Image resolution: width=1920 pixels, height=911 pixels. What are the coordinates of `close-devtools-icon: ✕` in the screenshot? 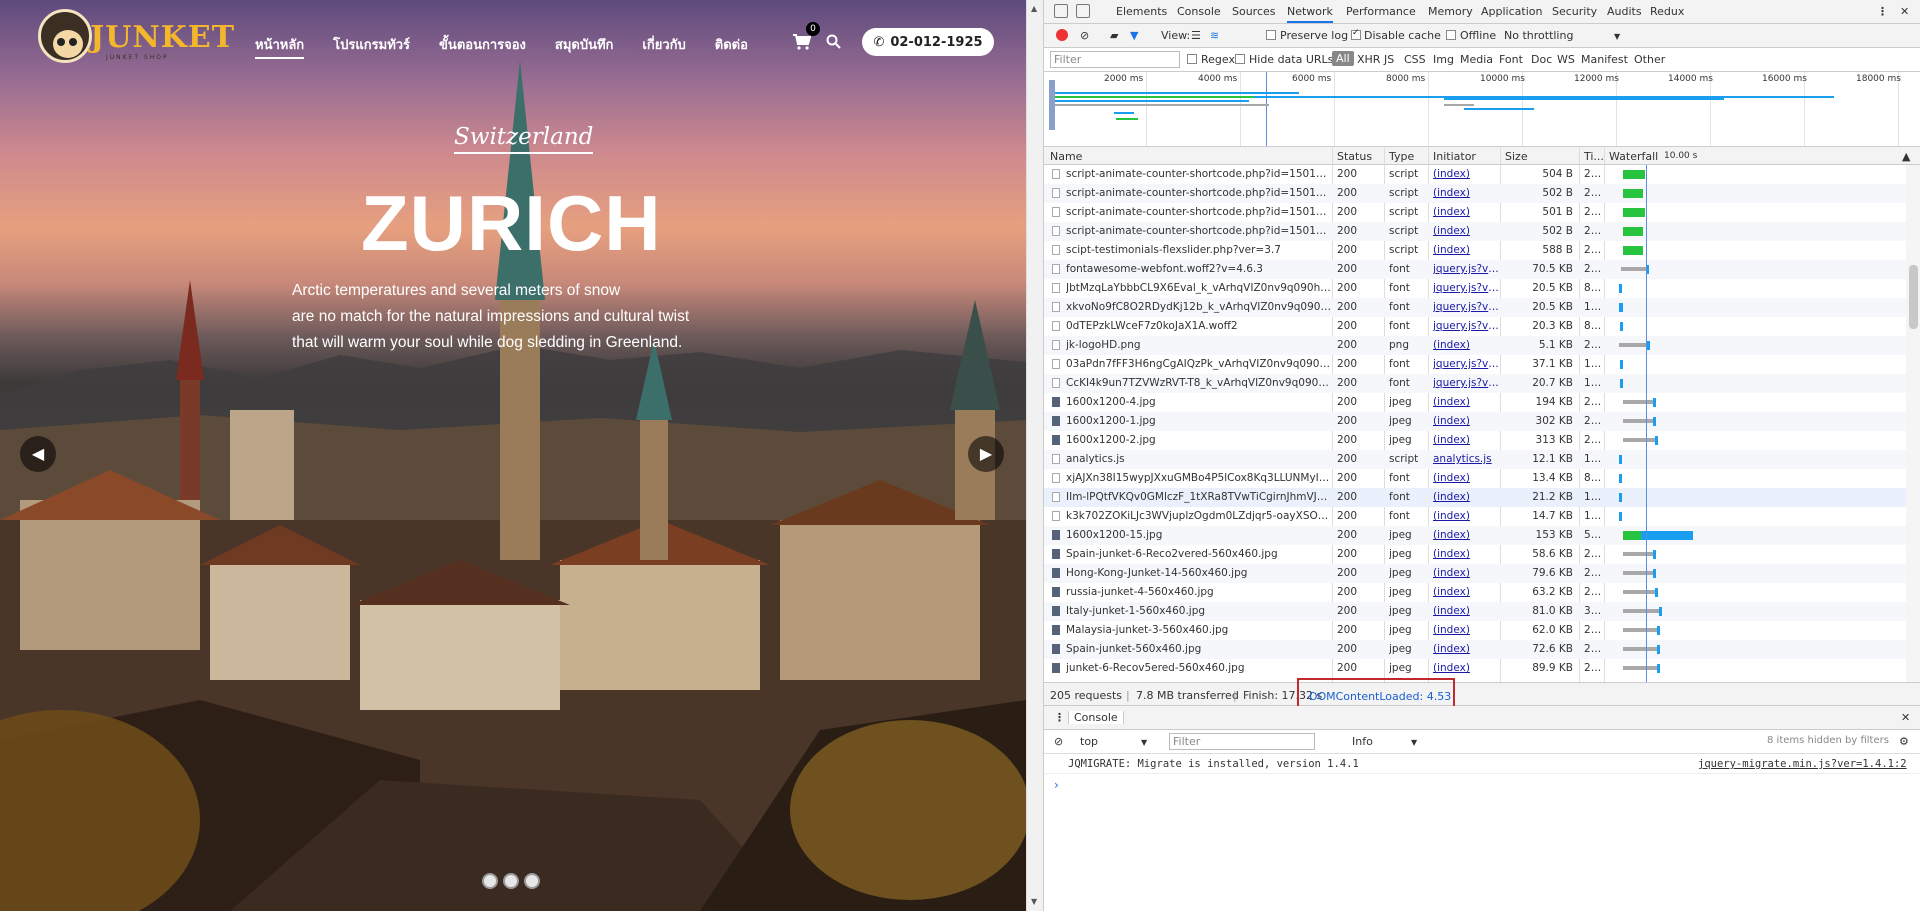 It's located at (1904, 11).